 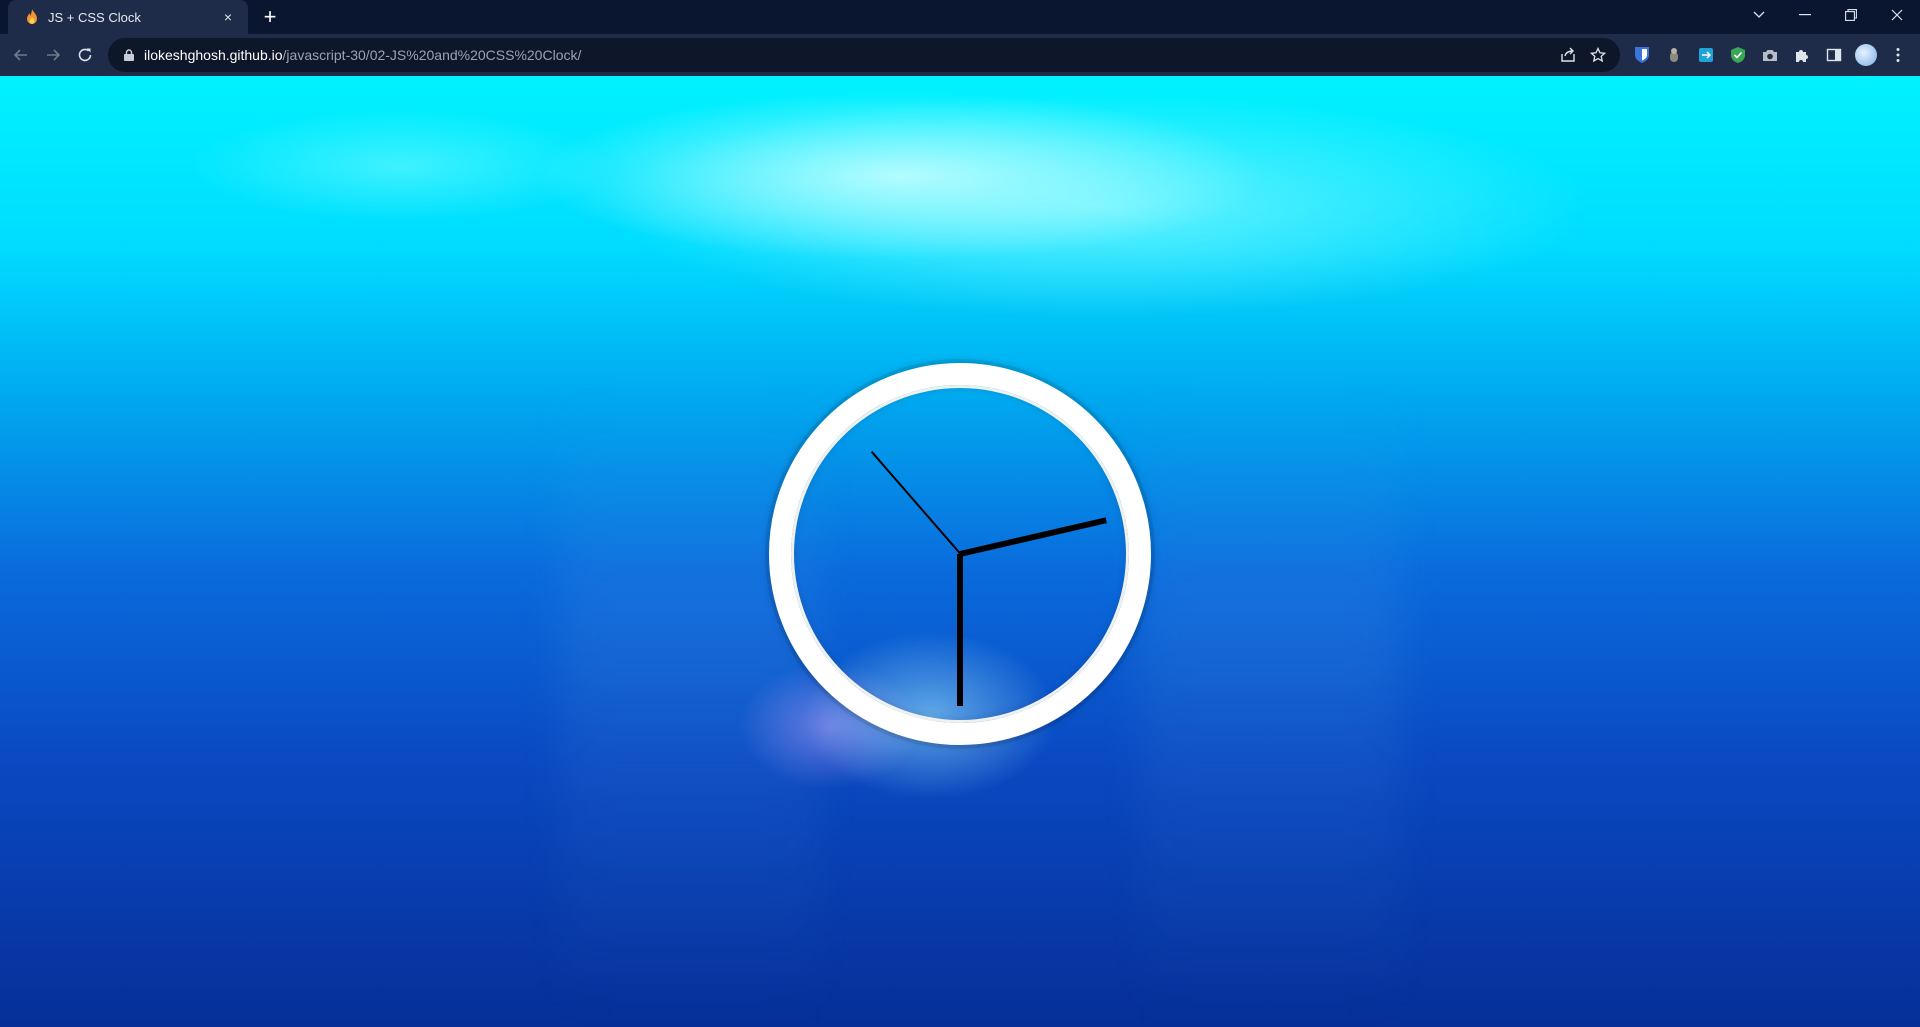 What do you see at coordinates (960, 630) in the screenshot?
I see `hour-hand` at bounding box center [960, 630].